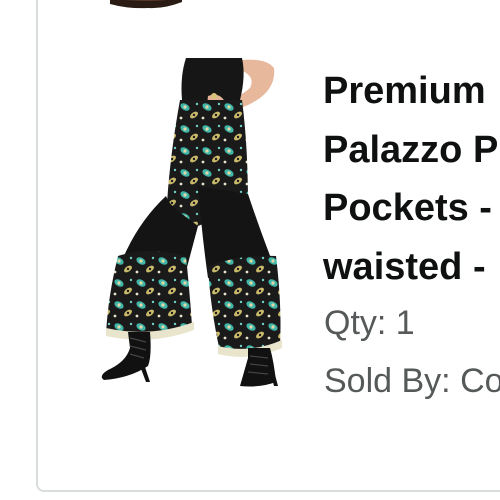 This screenshot has height=500, width=500. What do you see at coordinates (369, 323) in the screenshot?
I see `quantity-label: Qty: 1` at bounding box center [369, 323].